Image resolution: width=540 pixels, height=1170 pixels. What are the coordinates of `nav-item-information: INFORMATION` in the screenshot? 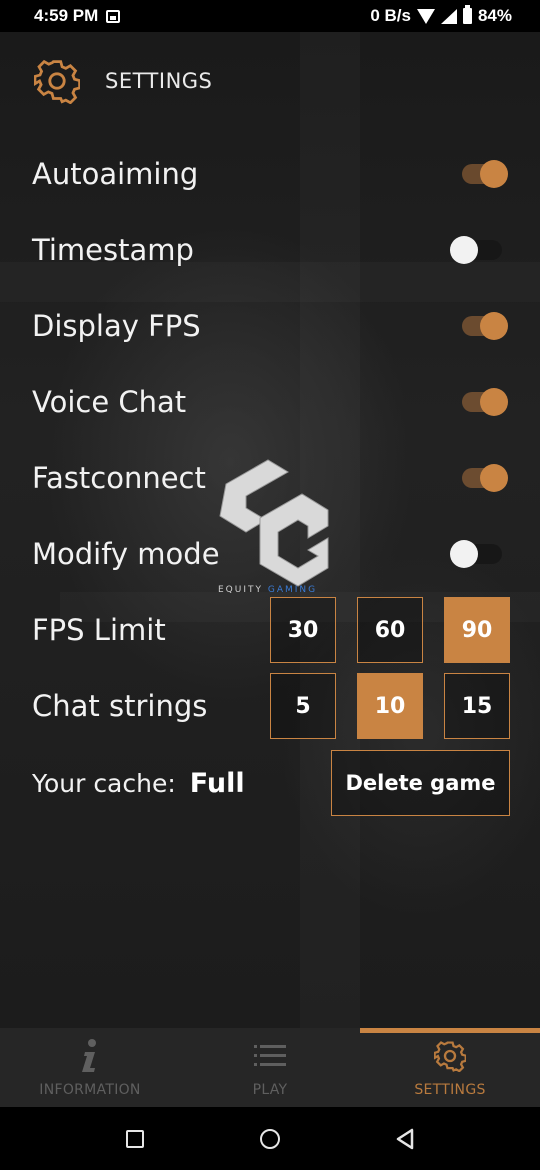 It's located at (90, 1067).